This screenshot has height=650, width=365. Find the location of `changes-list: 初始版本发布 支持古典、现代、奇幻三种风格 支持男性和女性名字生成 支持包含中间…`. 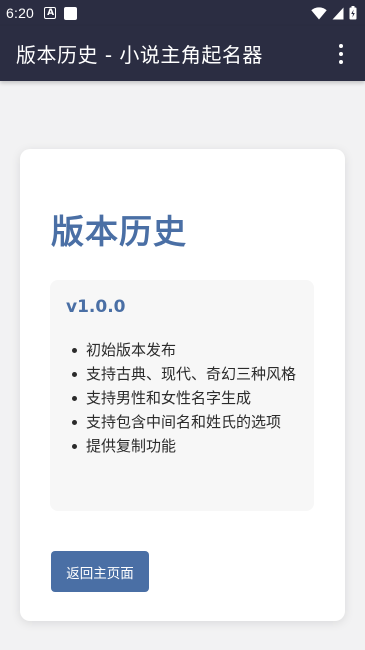

changes-list: 初始版本发布 支持古典、现代、奇幻三种风格 支持男性和女性名字生成 支持包含中间… is located at coordinates (187, 398).